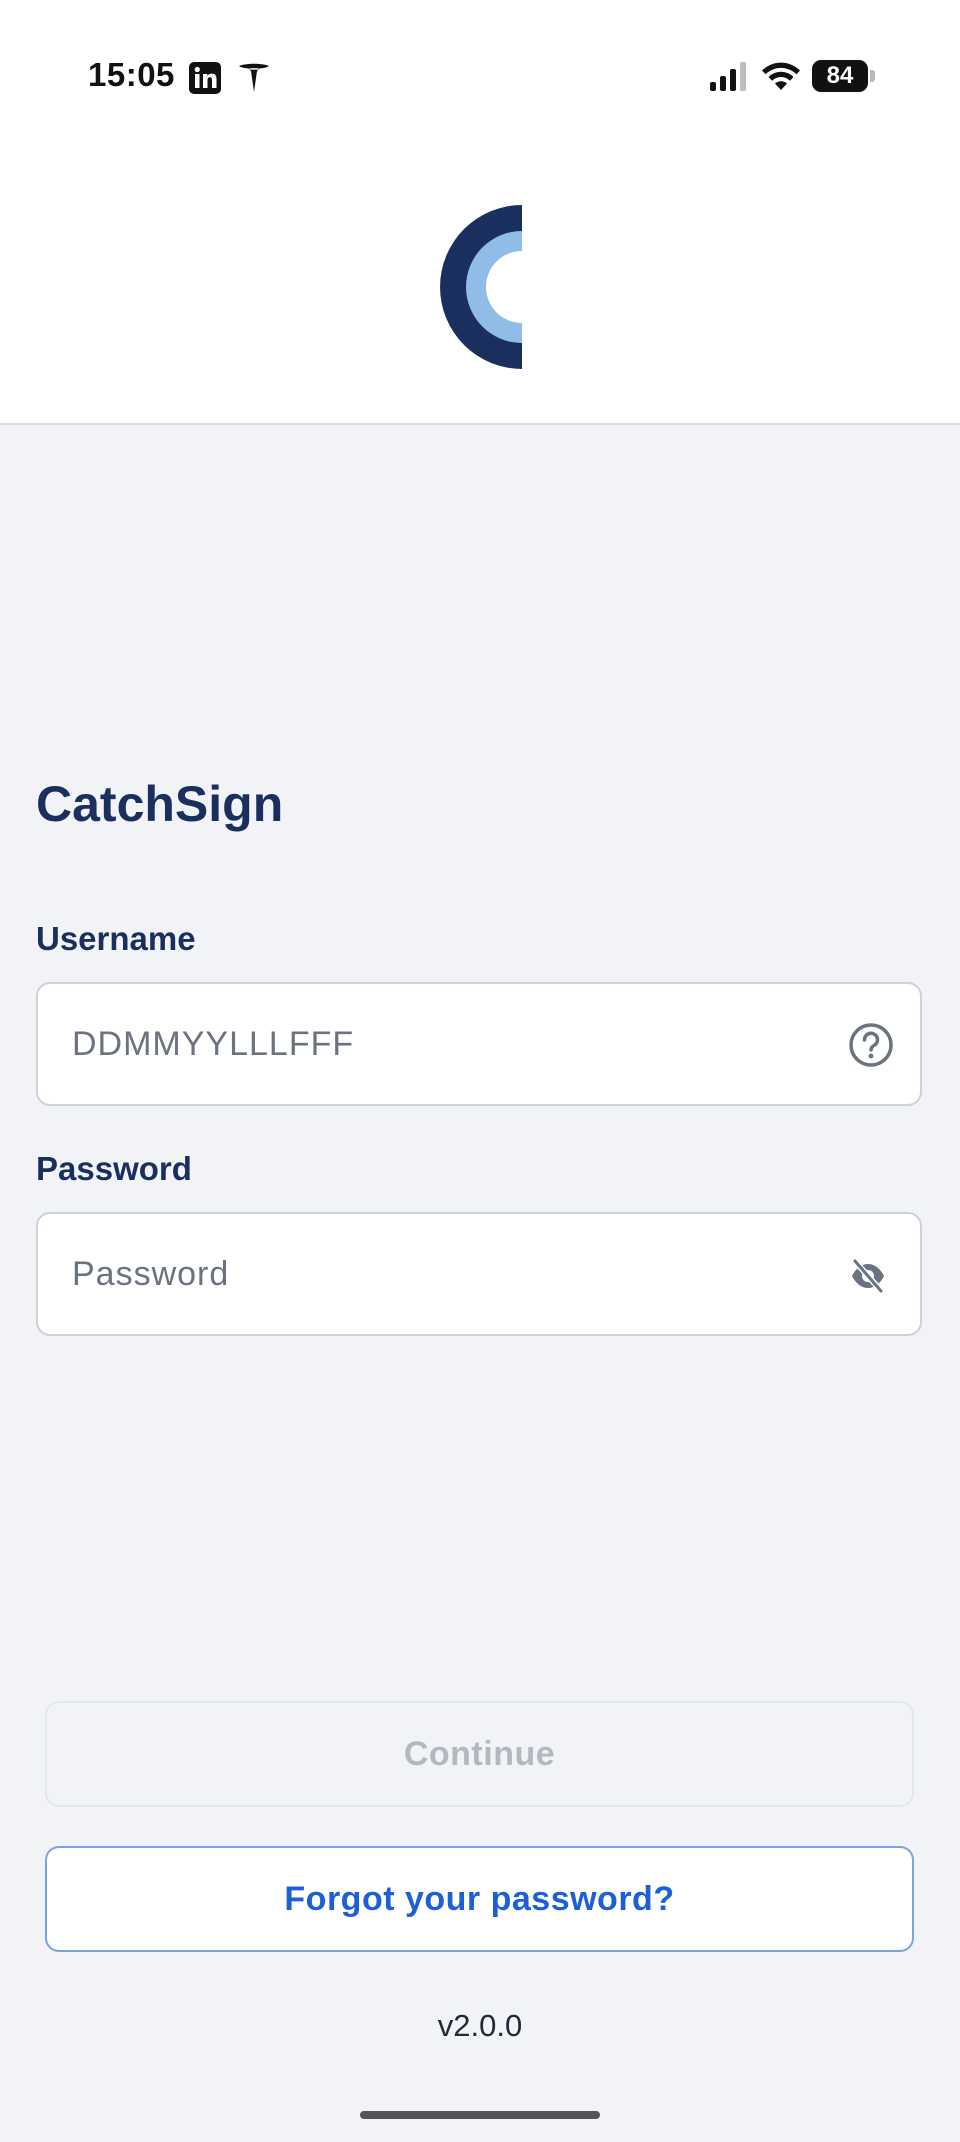 Image resolution: width=960 pixels, height=2142 pixels. I want to click on username-field-container, so click(479, 1044).